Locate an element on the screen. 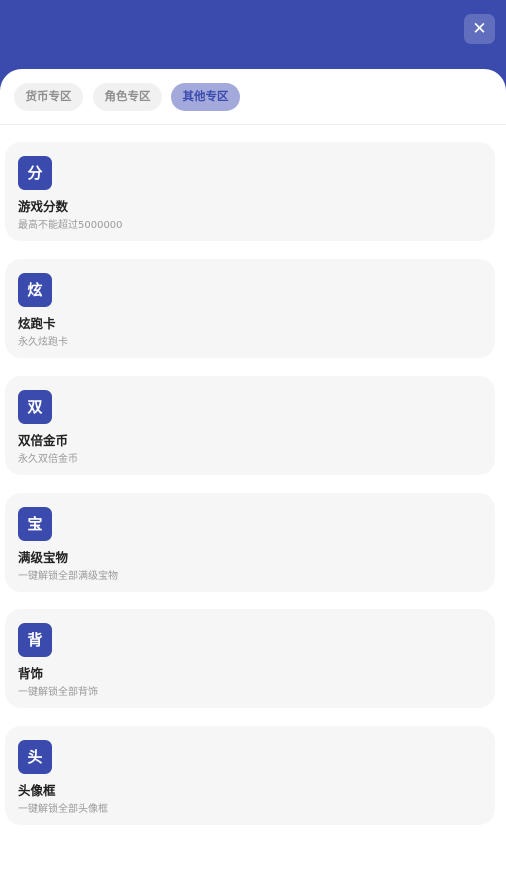 The width and height of the screenshot is (506, 871). item-description: 一键解锁全部背饰 is located at coordinates (58, 692).